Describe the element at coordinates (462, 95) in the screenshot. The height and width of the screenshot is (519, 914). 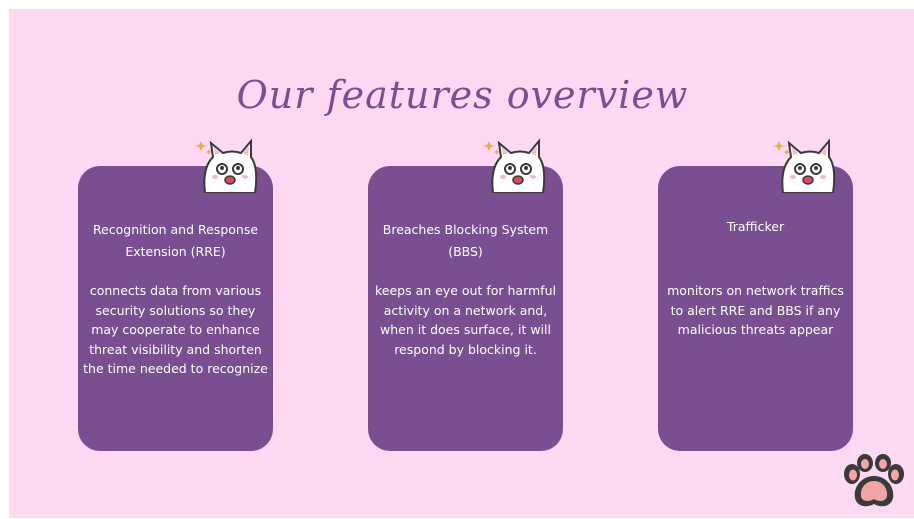
I see `slide-title: Our features overview` at that location.